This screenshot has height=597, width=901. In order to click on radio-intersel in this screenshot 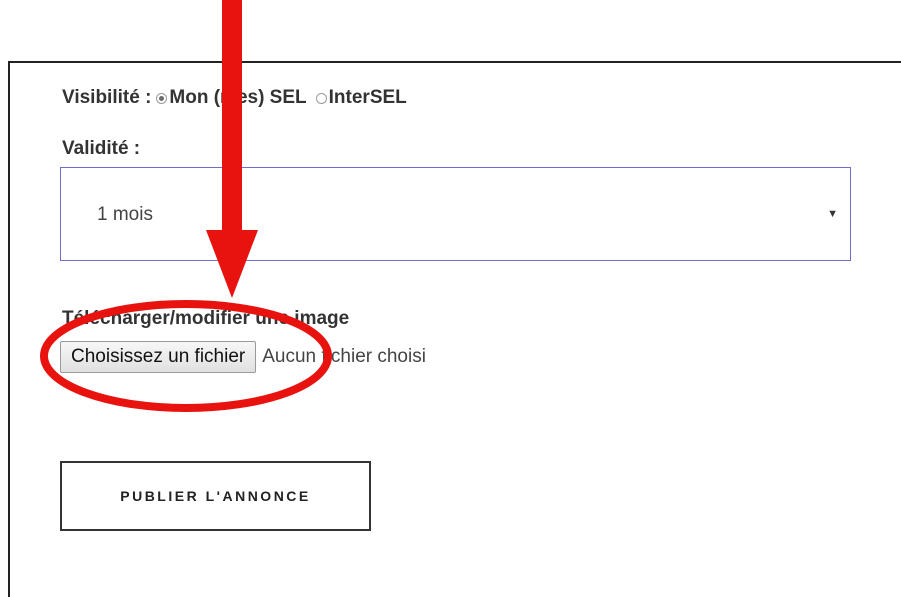, I will do `click(321, 98)`.